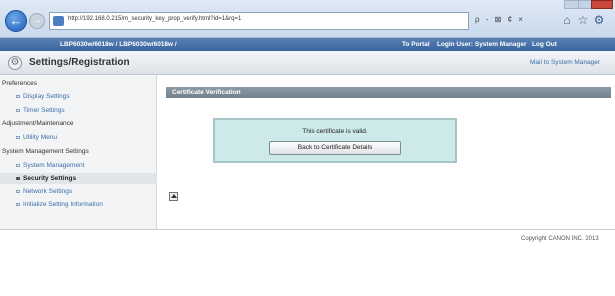 The image size is (615, 296). Describe the element at coordinates (16, 21) in the screenshot. I see `back-arrow-icon: ←` at that location.